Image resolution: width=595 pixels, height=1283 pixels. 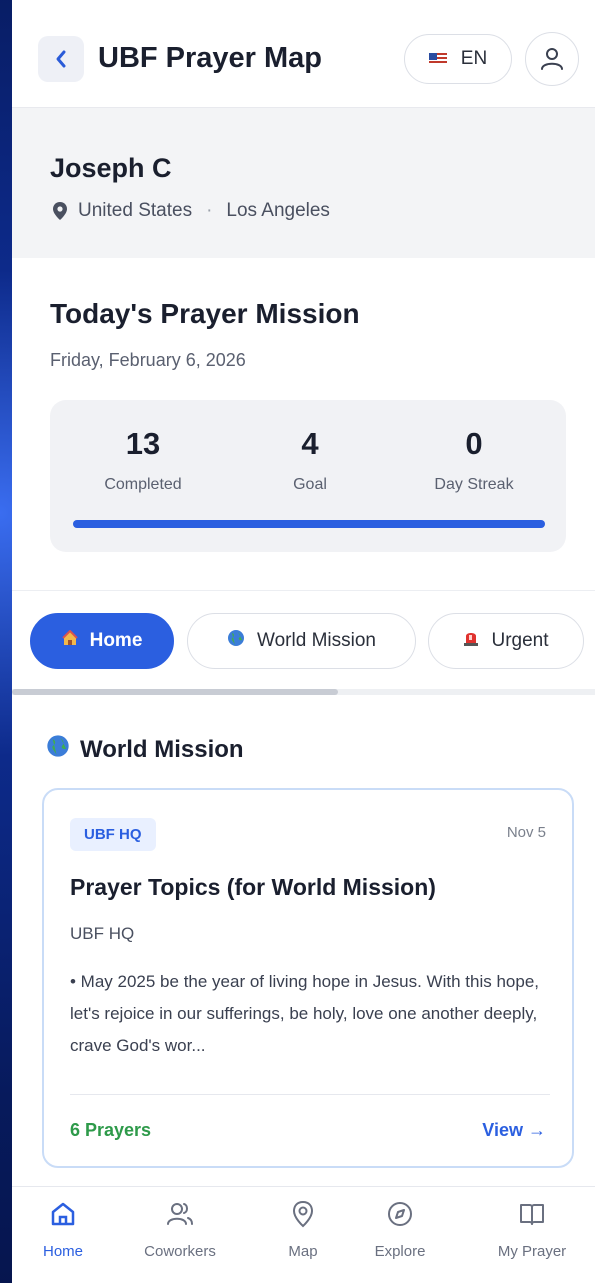 What do you see at coordinates (180, 1214) in the screenshot?
I see `users-icon` at bounding box center [180, 1214].